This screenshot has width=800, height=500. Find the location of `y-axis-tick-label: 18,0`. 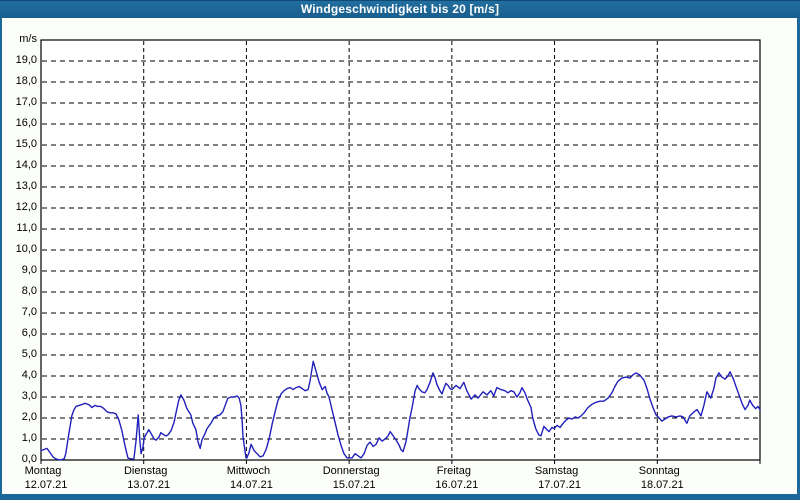

y-axis-tick-label: 18,0 is located at coordinates (26, 81).